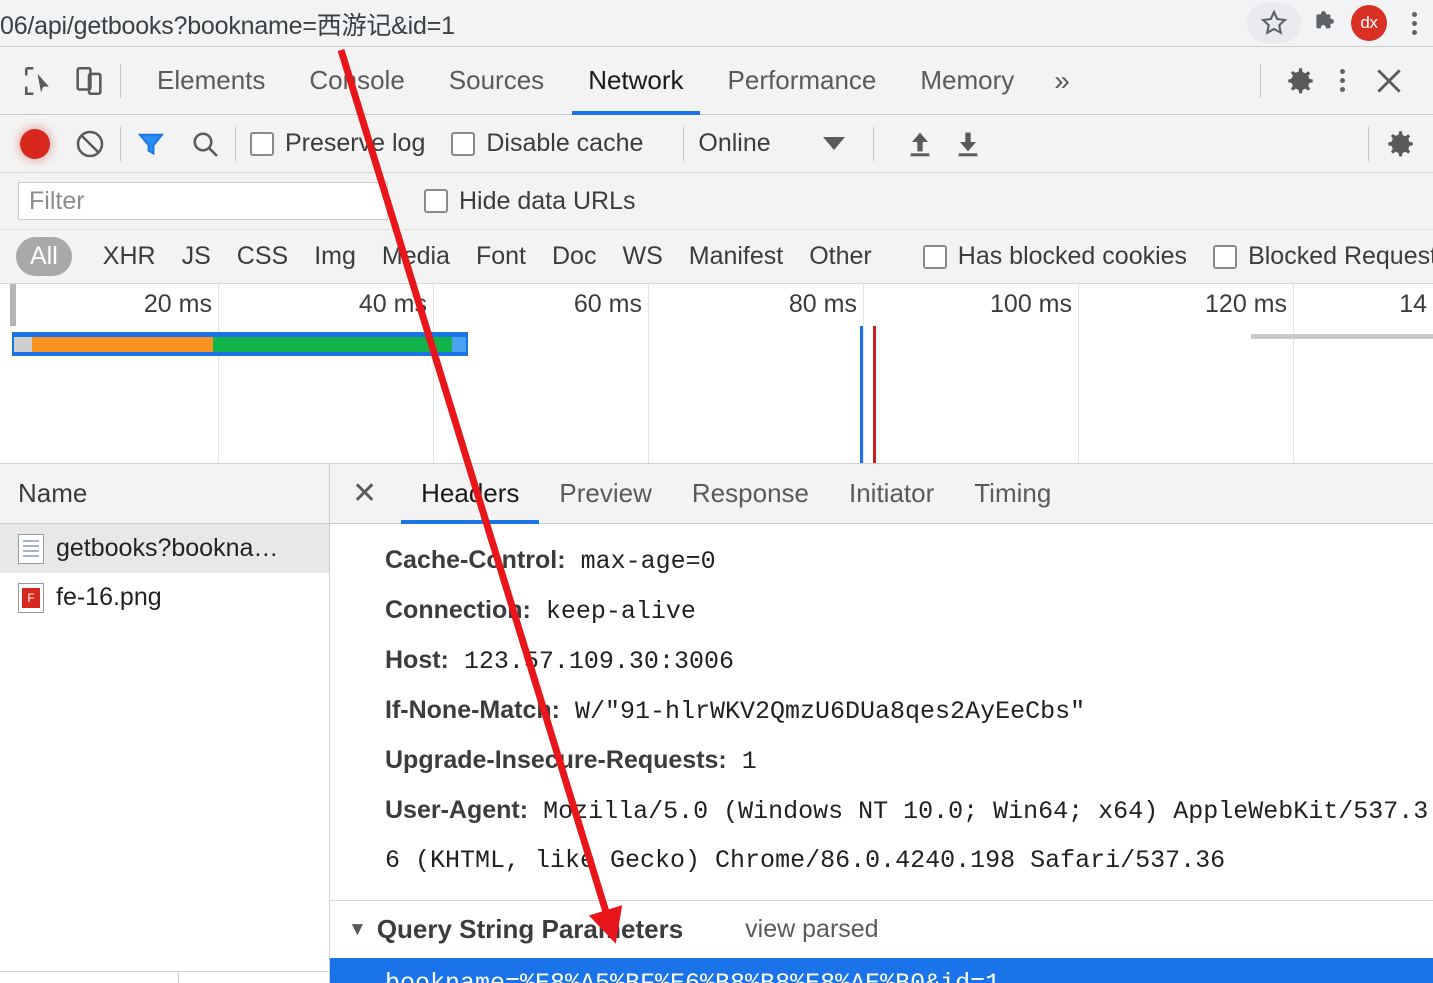  Describe the element at coordinates (129, 256) in the screenshot. I see `type-chip-xhr: XHR` at that location.